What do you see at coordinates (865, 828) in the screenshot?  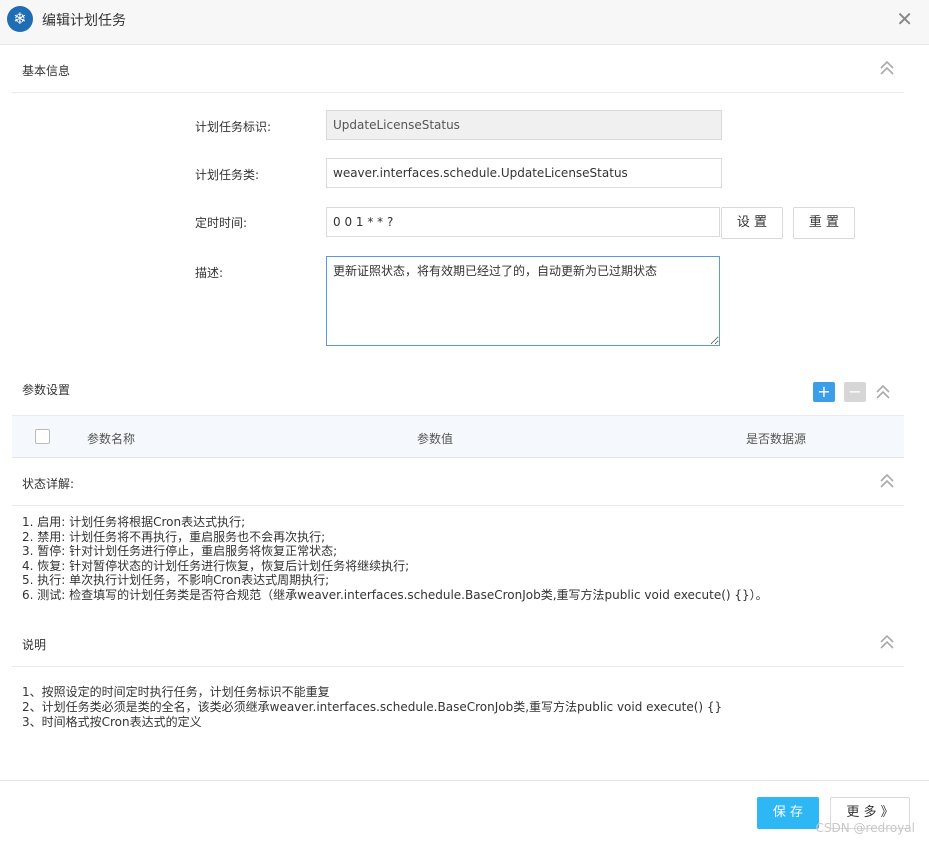 I see `watermark-text: CSDN @redroyal` at bounding box center [865, 828].